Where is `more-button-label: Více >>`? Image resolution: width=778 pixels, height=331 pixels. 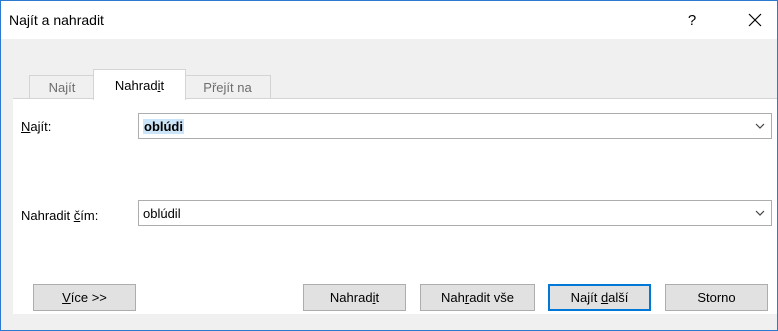
more-button-label: Více >> is located at coordinates (84, 297).